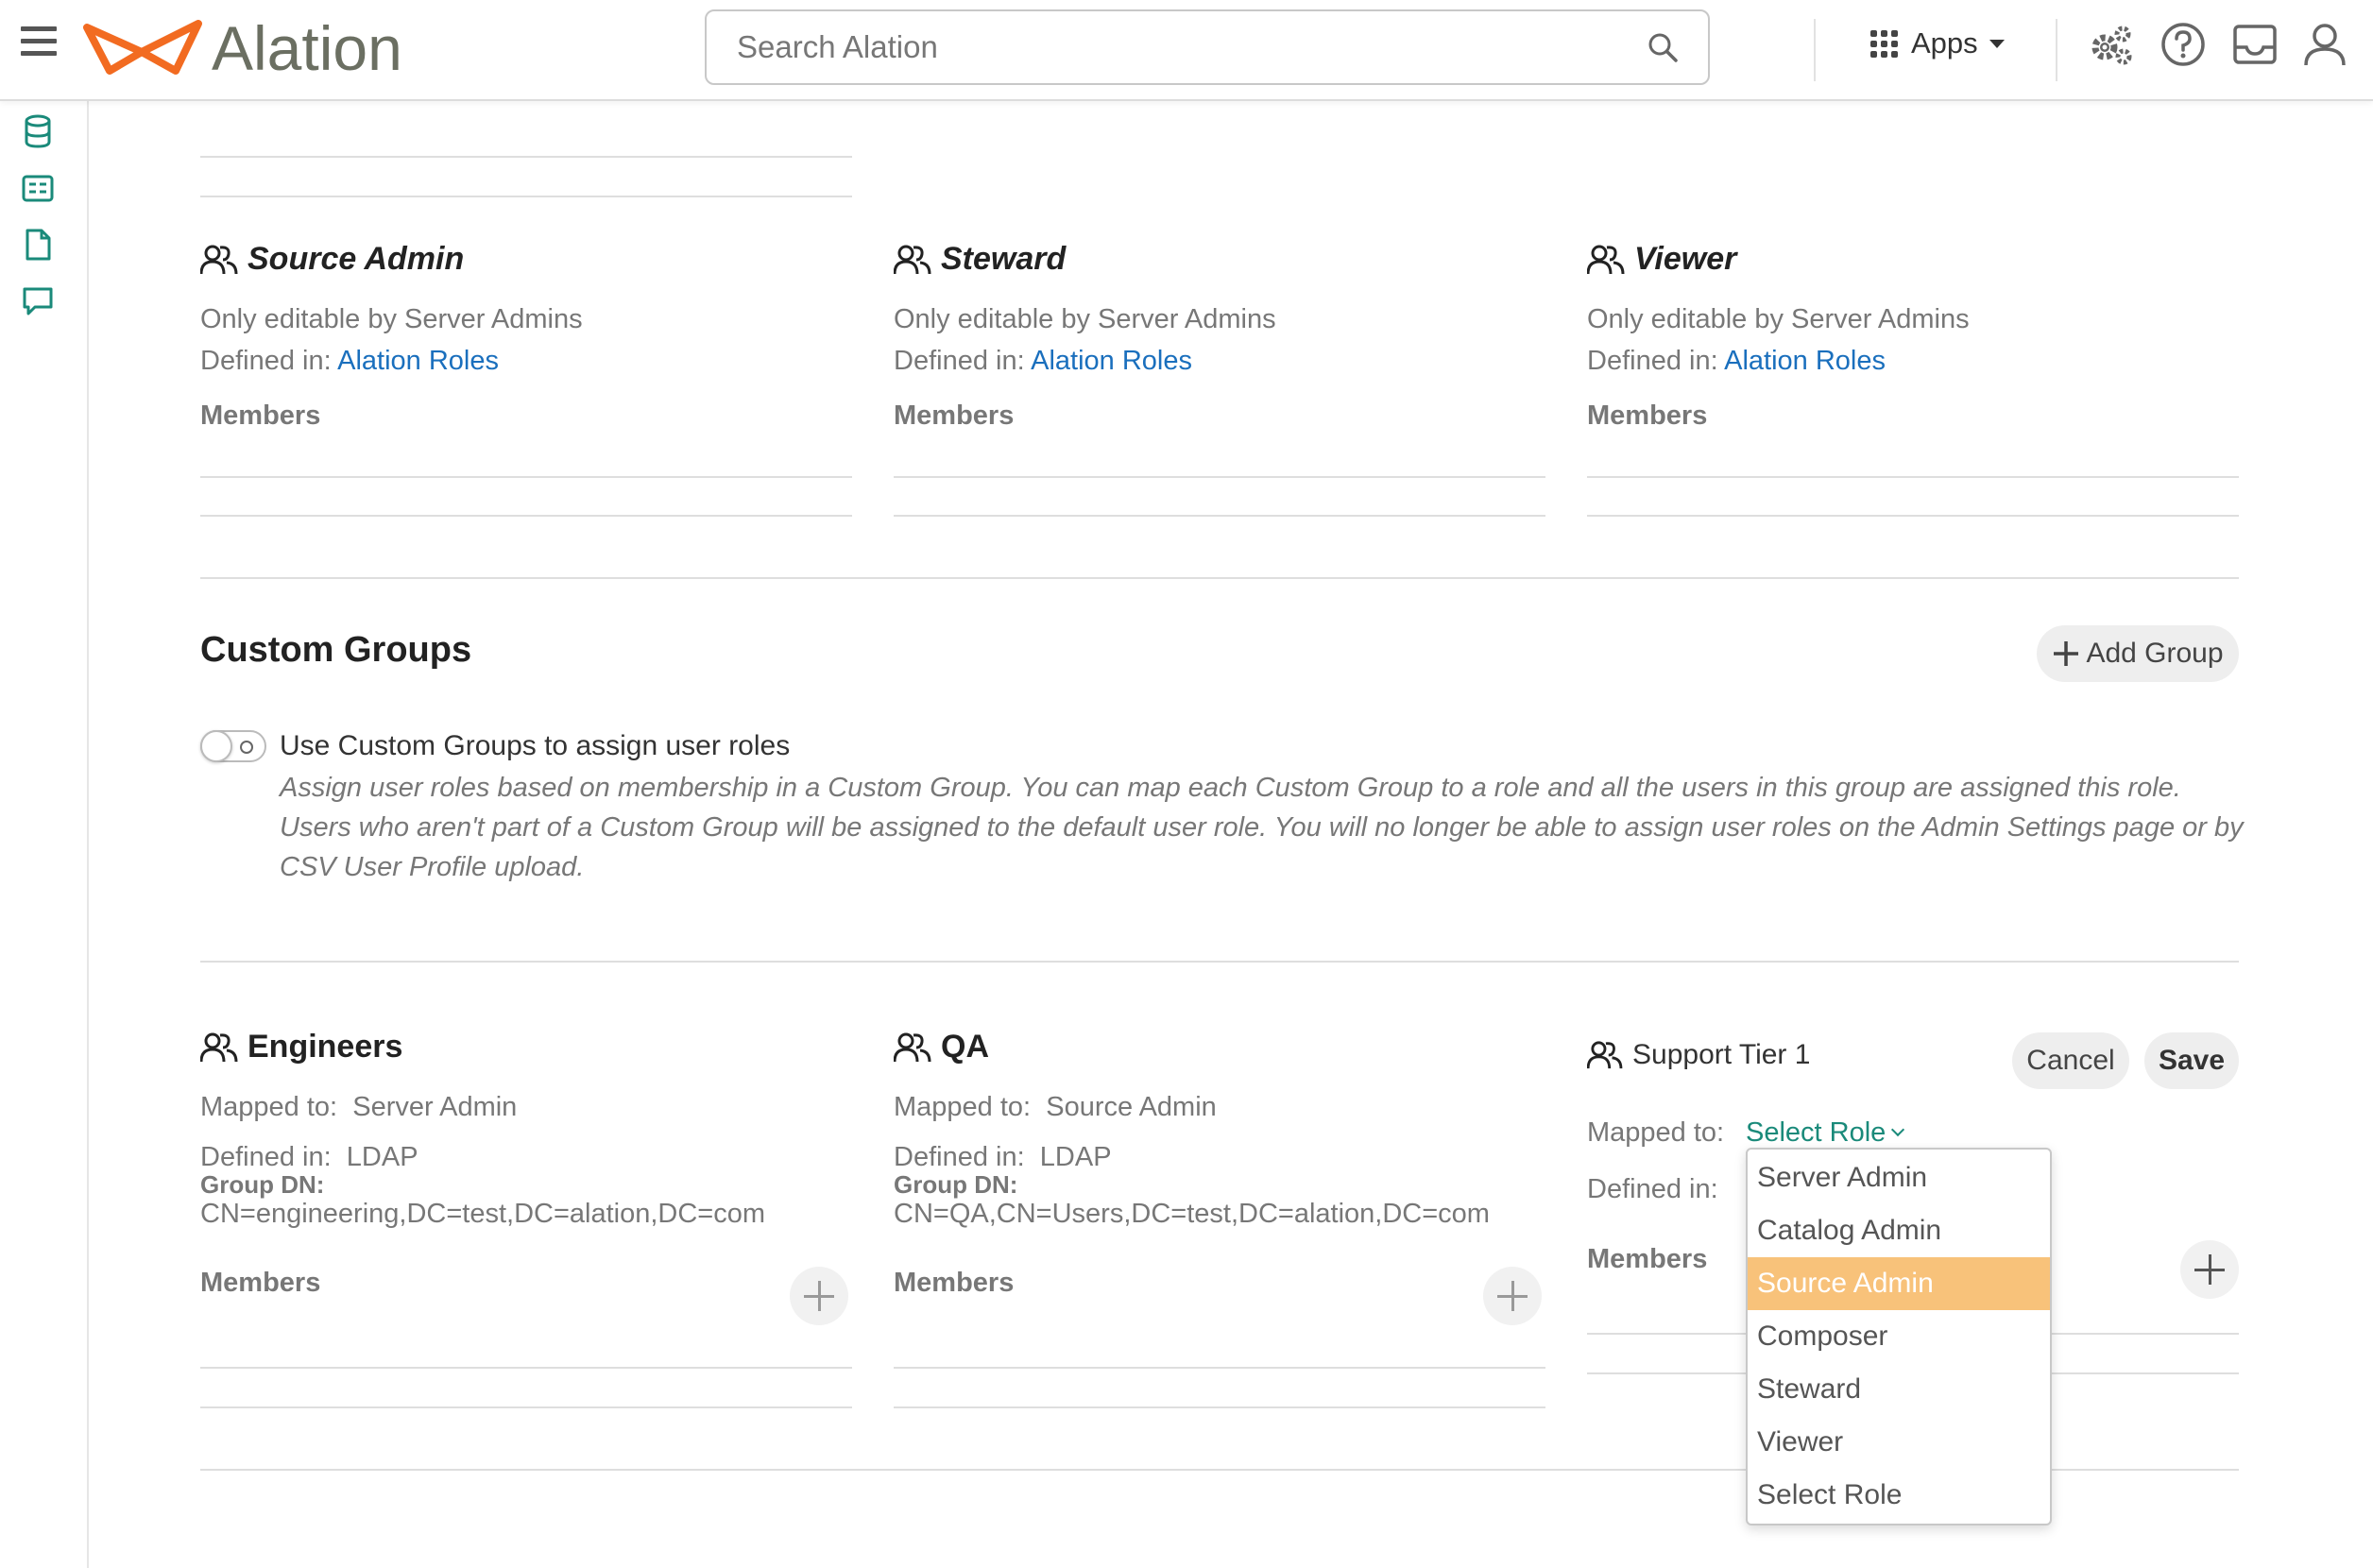  I want to click on plus-icon, so click(2066, 653).